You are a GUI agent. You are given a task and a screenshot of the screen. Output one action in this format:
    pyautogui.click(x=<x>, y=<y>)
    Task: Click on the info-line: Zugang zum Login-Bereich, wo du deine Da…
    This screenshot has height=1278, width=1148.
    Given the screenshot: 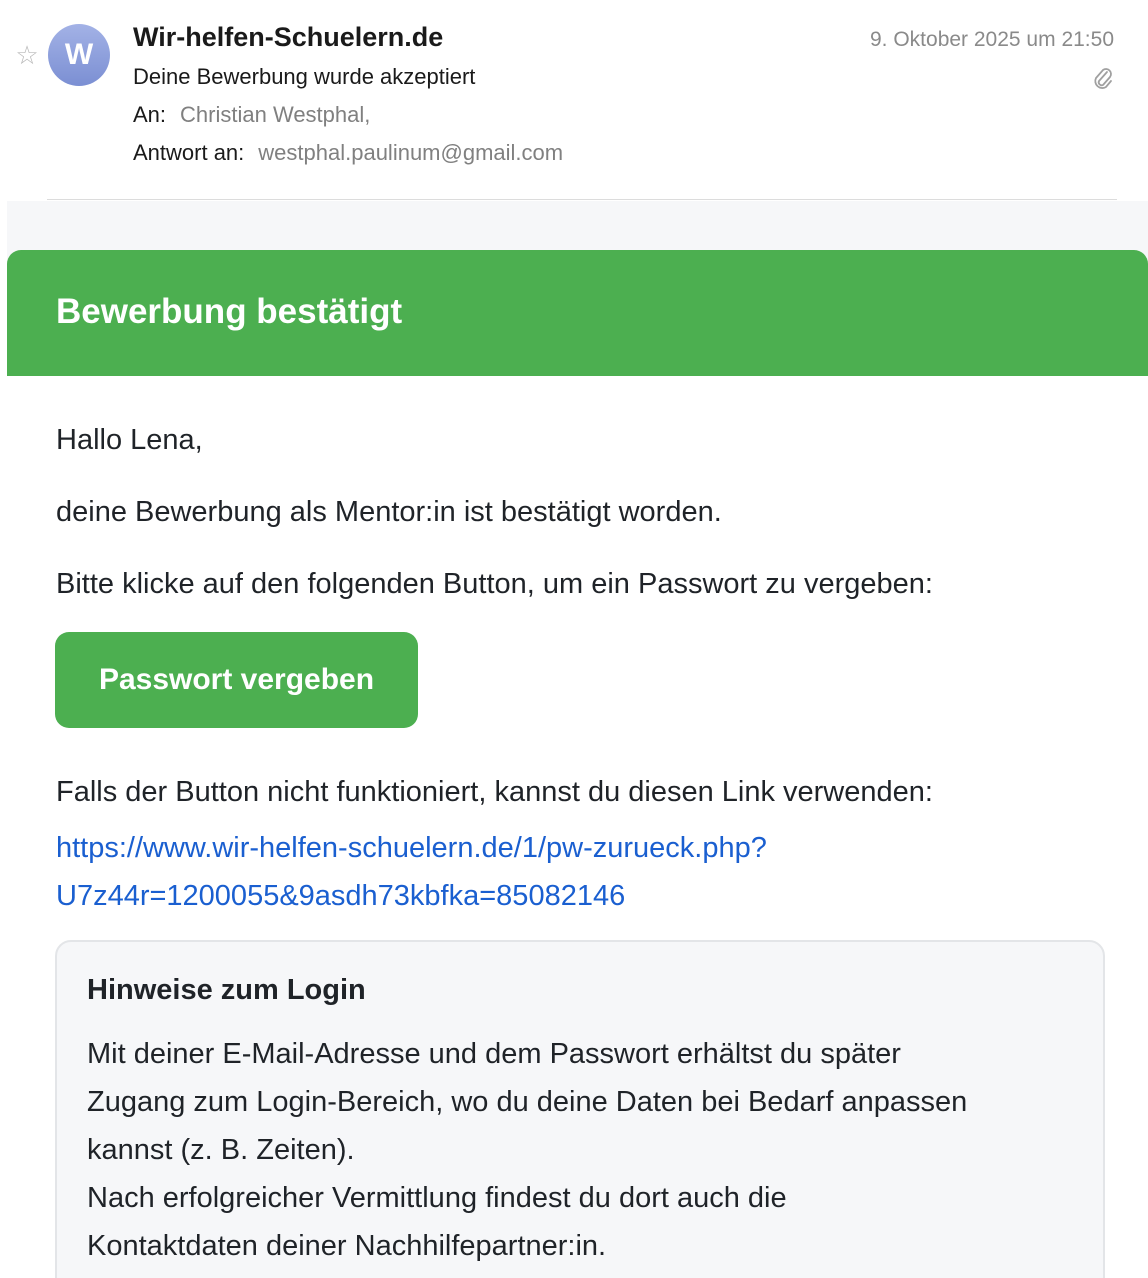 What is the action you would take?
    pyautogui.click(x=527, y=1102)
    